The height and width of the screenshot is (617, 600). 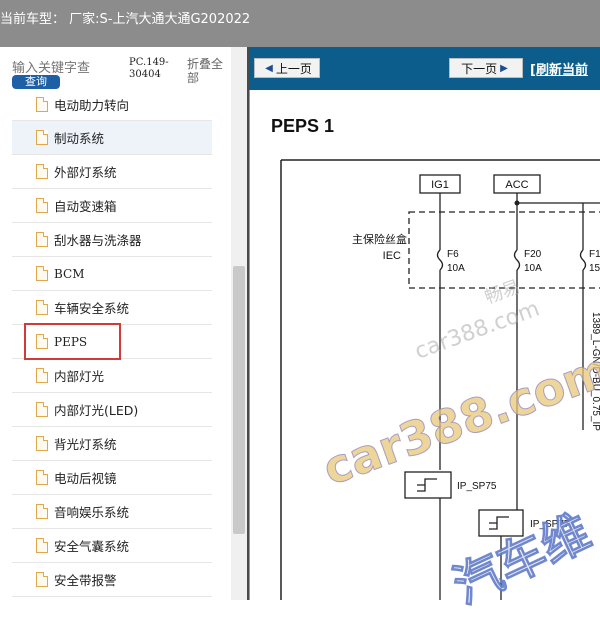 I want to click on next-page-label: 下一页, so click(x=479, y=68).